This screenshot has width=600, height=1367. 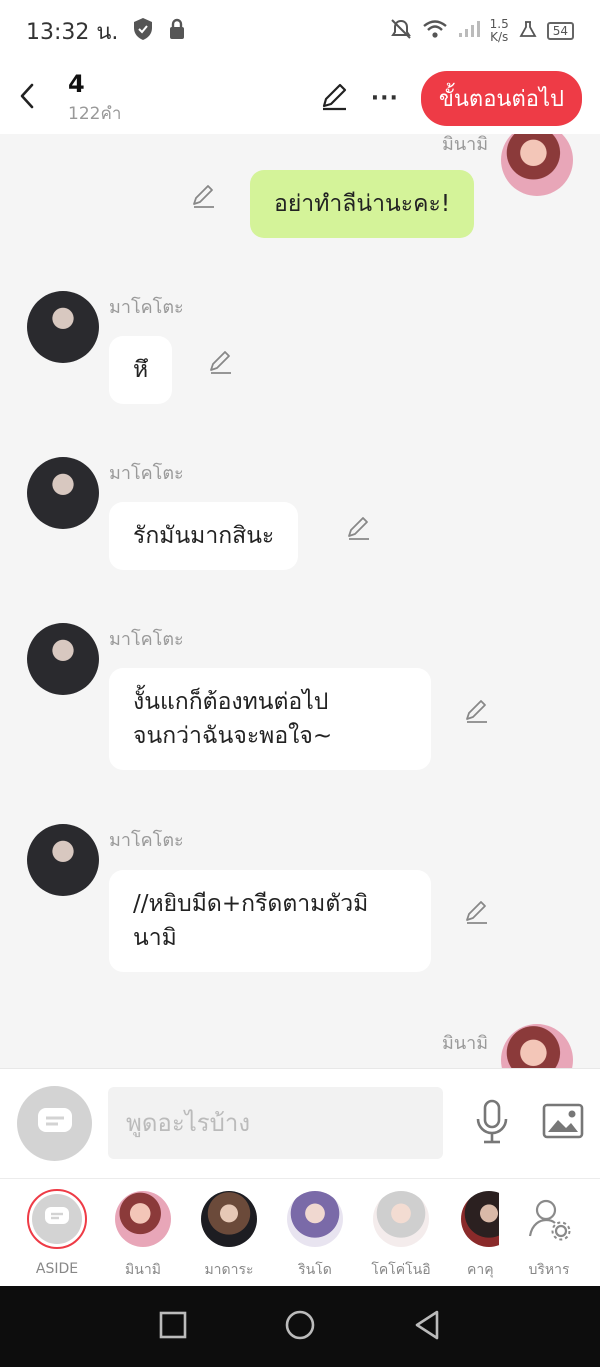 I want to click on character-item-aside: ASIDE, so click(x=57, y=1233).